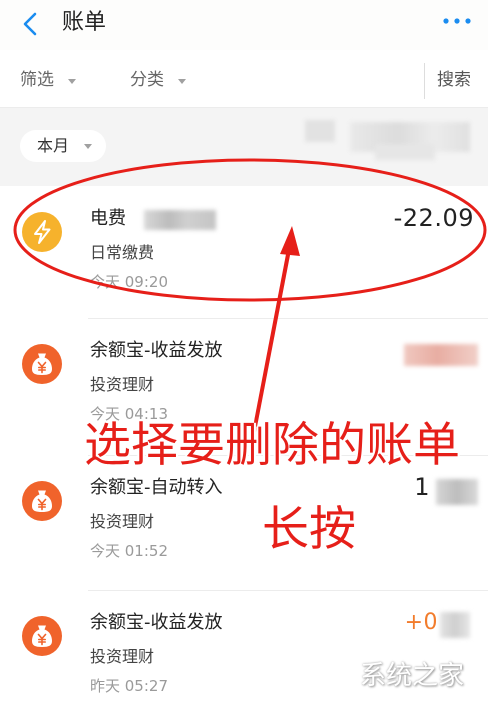  I want to click on back-button, so click(31, 24).